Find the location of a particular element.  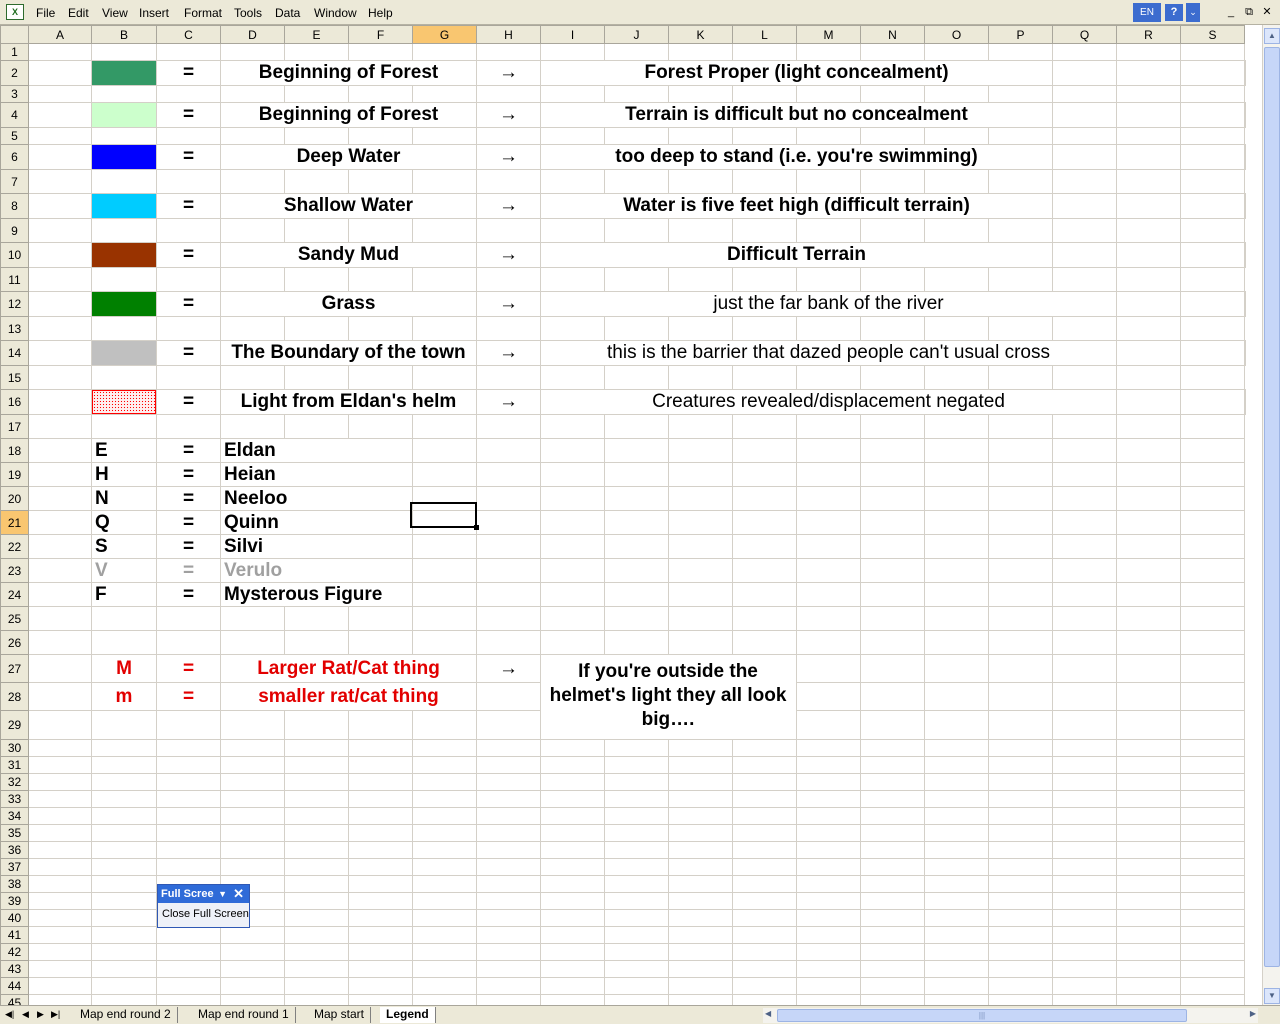

character-key: S is located at coordinates (124, 546).